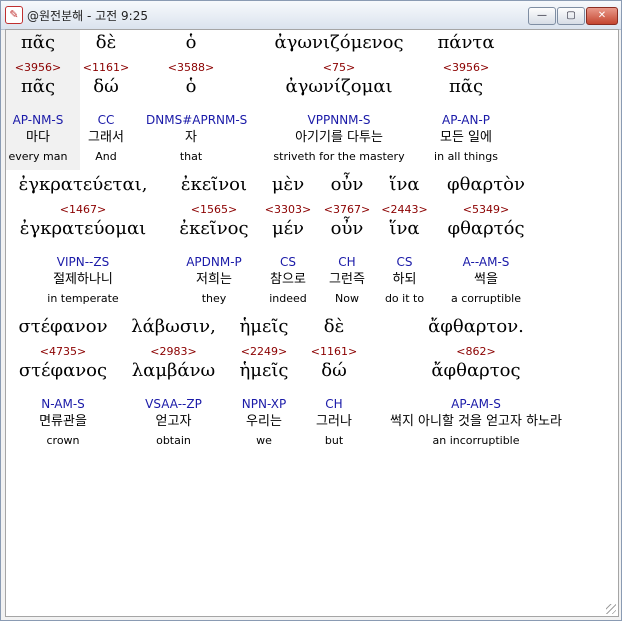 This screenshot has height=621, width=622. Describe the element at coordinates (466, 156) in the screenshot. I see `english-gloss: in all things` at that location.